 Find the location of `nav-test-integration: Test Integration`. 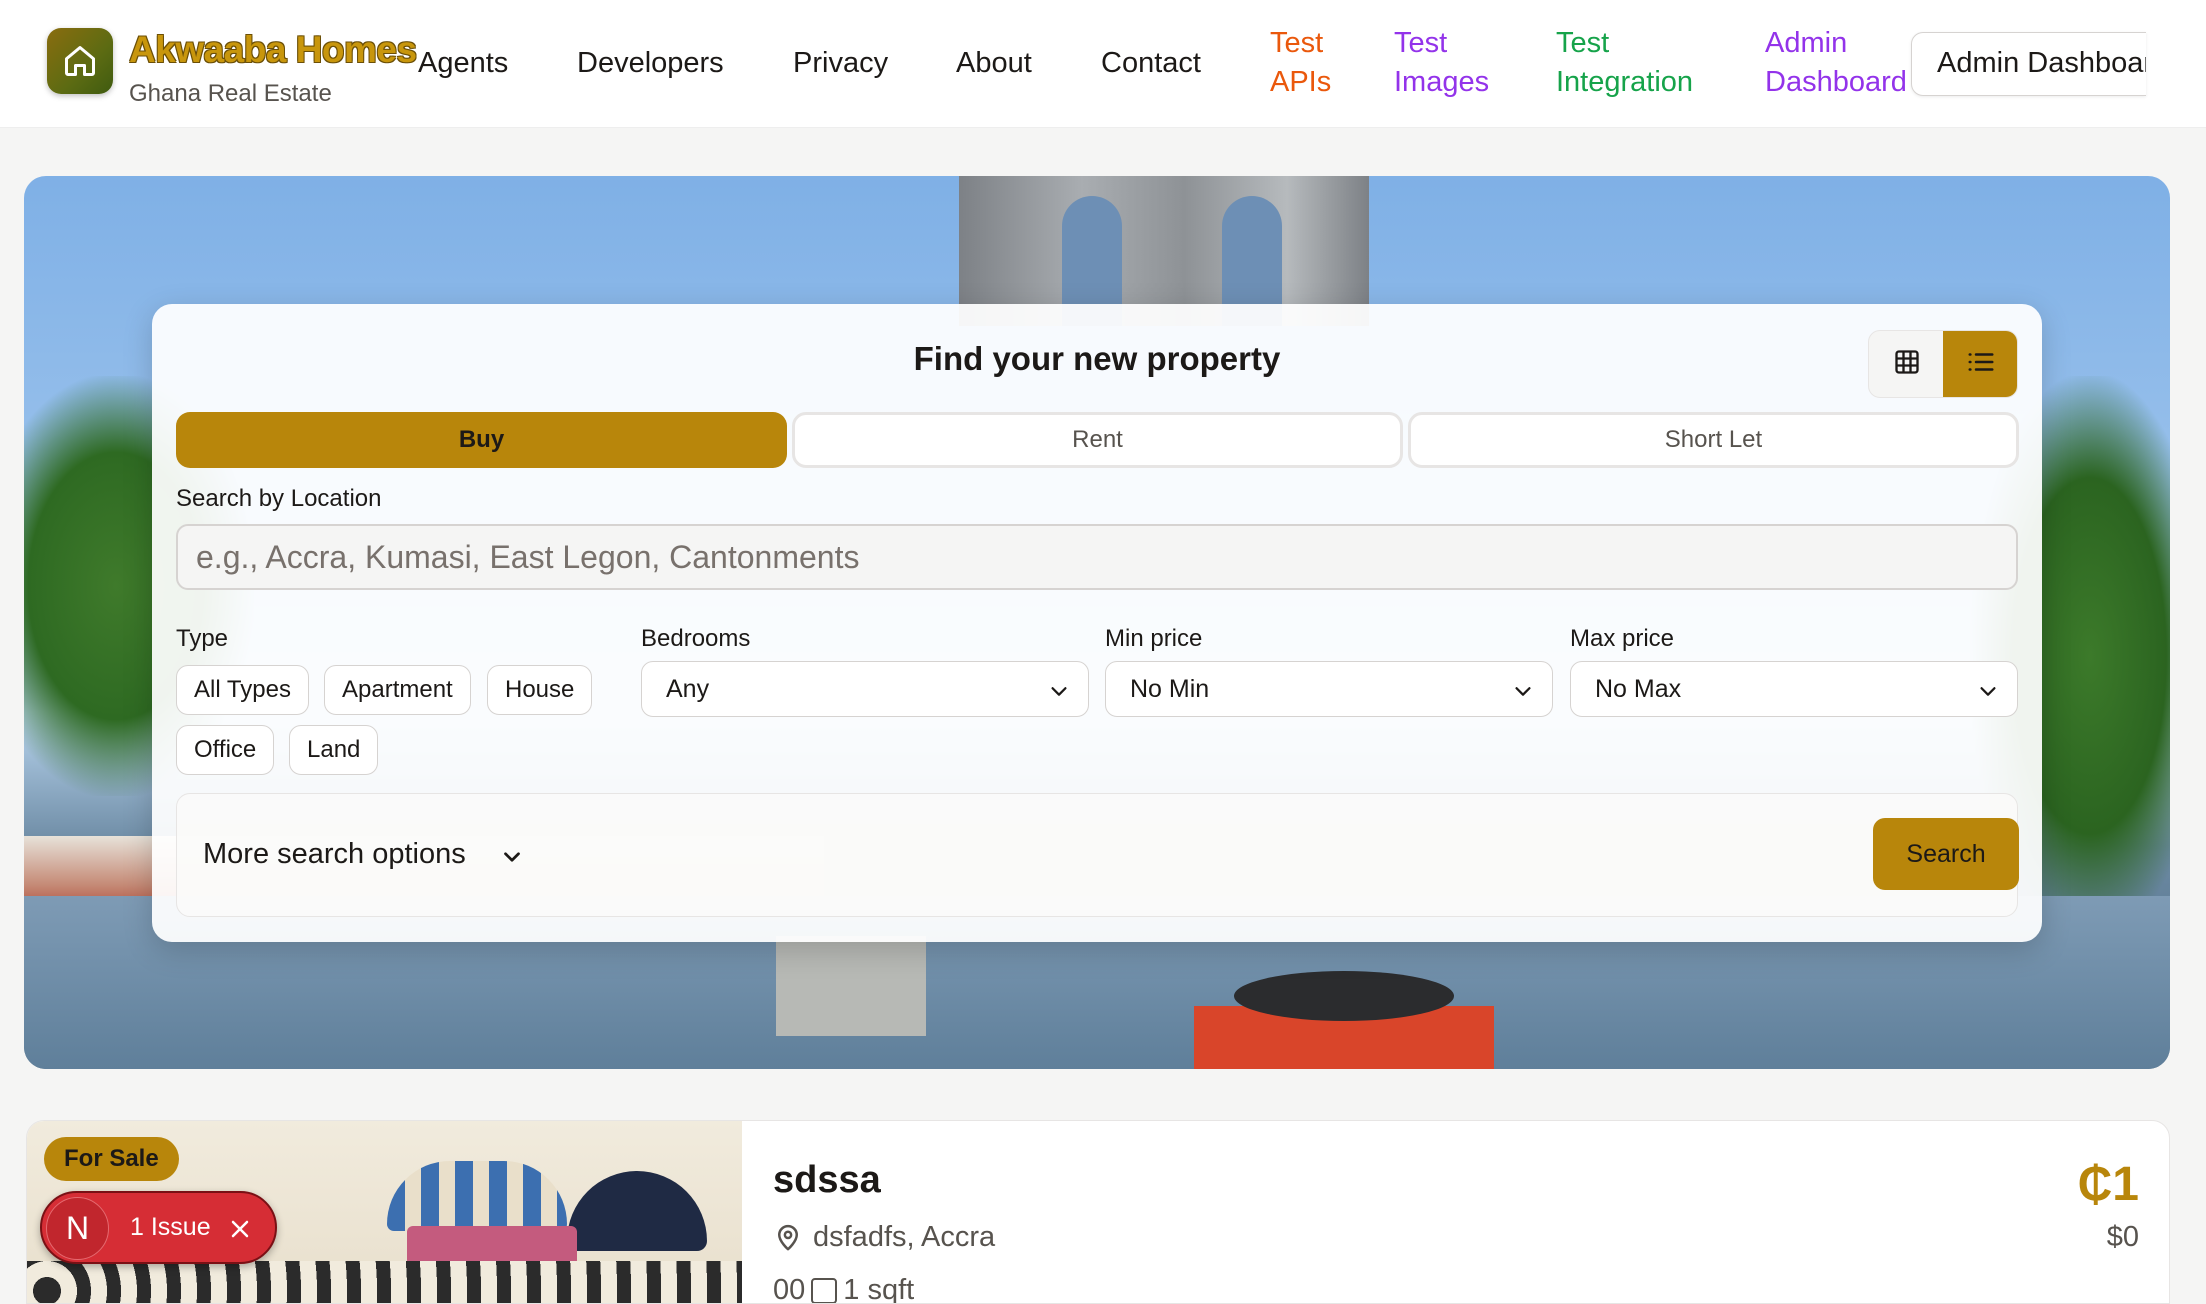

nav-test-integration: Test Integration is located at coordinates (1636, 63).